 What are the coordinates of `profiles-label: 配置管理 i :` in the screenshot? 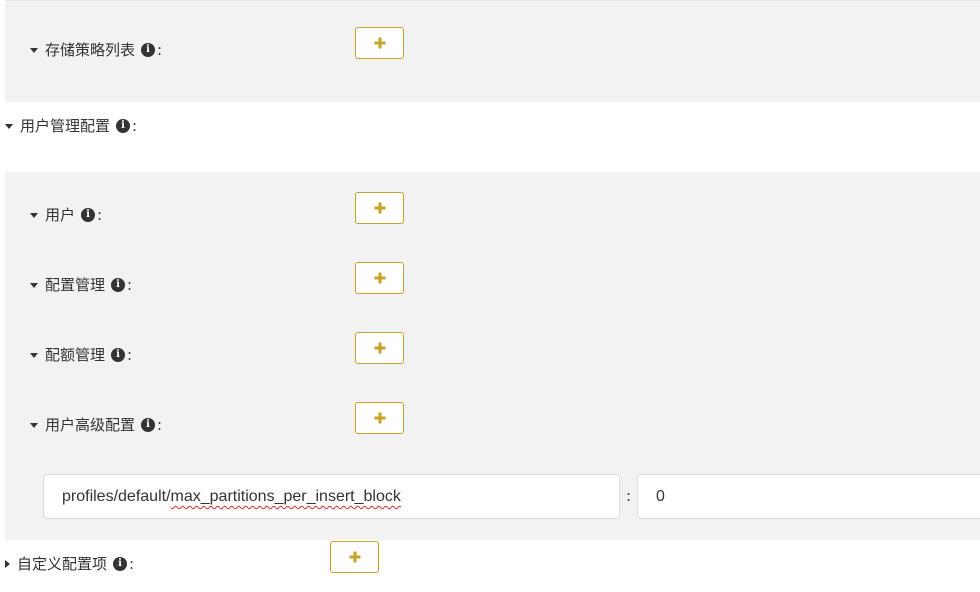 It's located at (81, 285).